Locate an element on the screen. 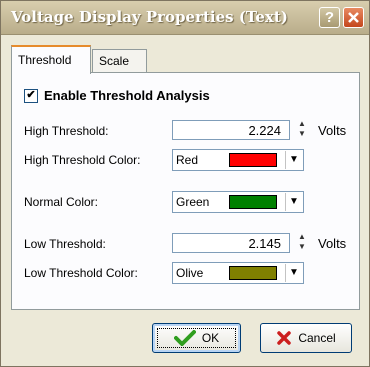 The width and height of the screenshot is (370, 367). low-threshold-color-label: Low Threshold Color: is located at coordinates (81, 273).